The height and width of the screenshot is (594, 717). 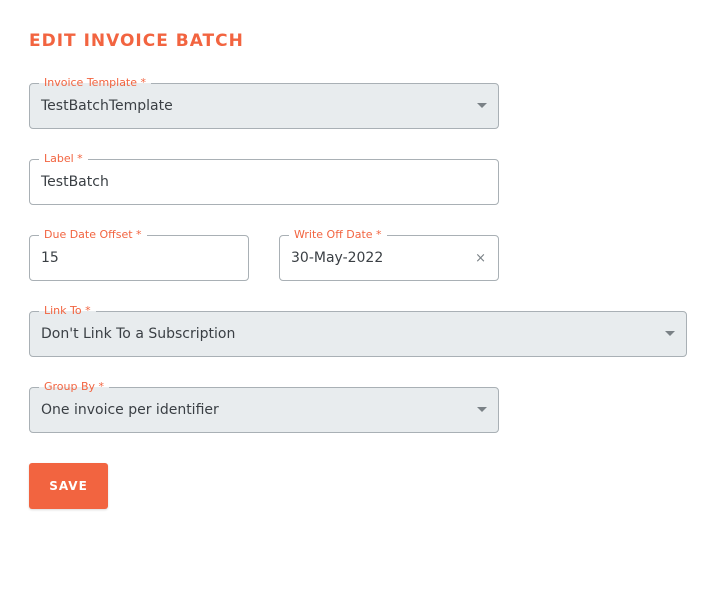 What do you see at coordinates (130, 410) in the screenshot?
I see `group-by-value: One invoice per identifier` at bounding box center [130, 410].